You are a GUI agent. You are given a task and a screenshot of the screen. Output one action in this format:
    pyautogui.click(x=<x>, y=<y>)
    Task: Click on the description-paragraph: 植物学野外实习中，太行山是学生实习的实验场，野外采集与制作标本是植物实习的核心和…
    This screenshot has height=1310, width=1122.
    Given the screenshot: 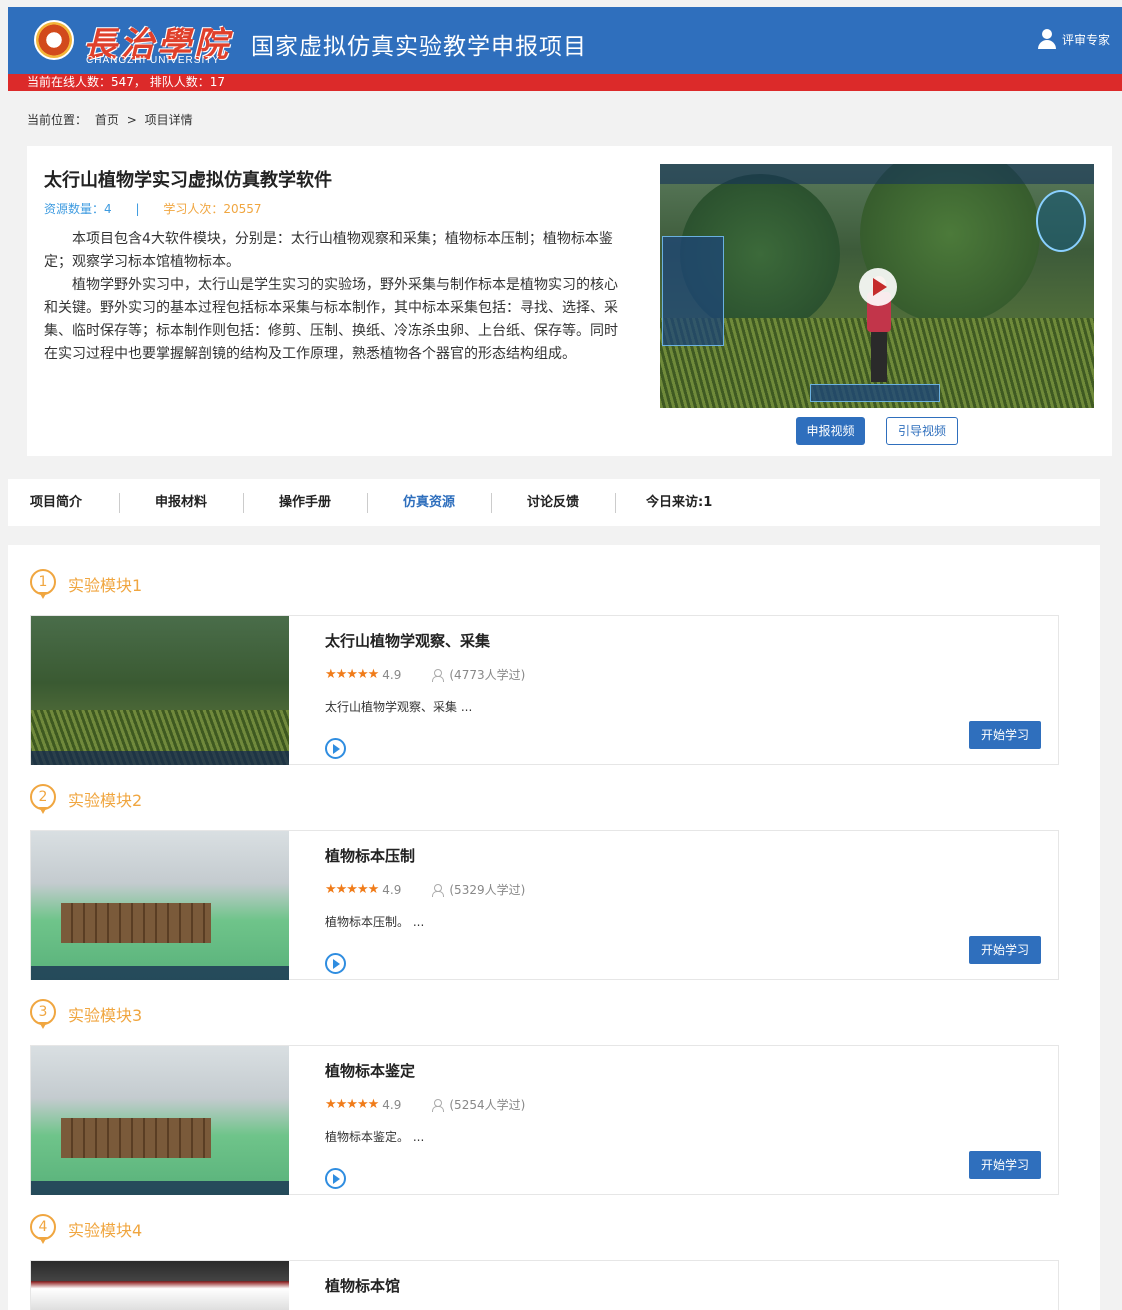 What is the action you would take?
    pyautogui.click(x=331, y=319)
    